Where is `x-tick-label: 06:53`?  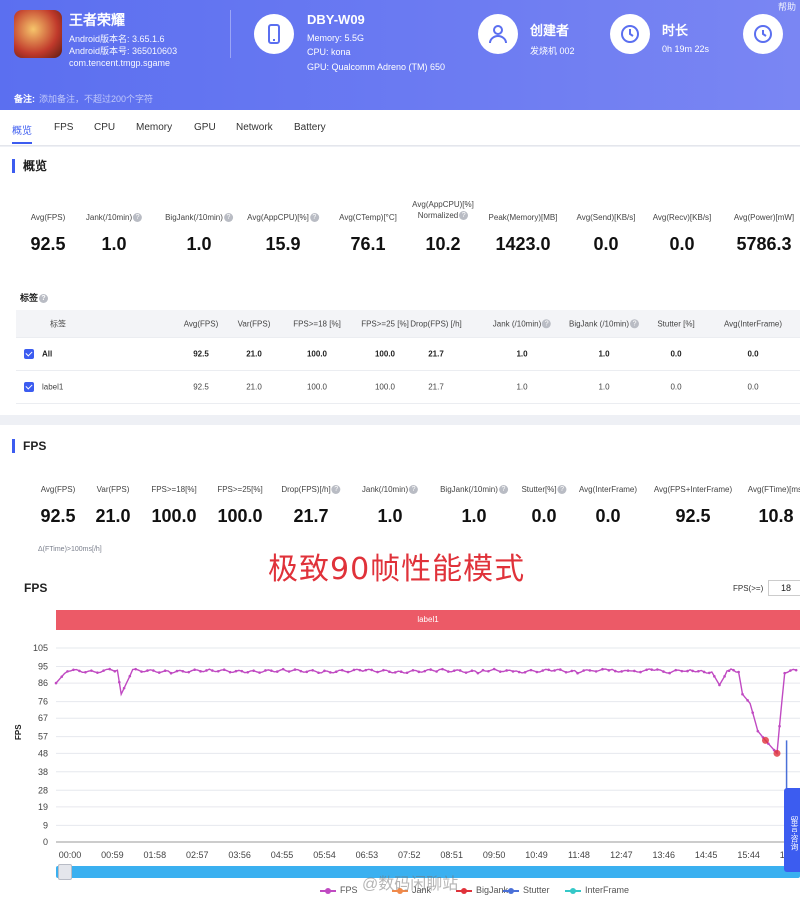 x-tick-label: 06:53 is located at coordinates (367, 855).